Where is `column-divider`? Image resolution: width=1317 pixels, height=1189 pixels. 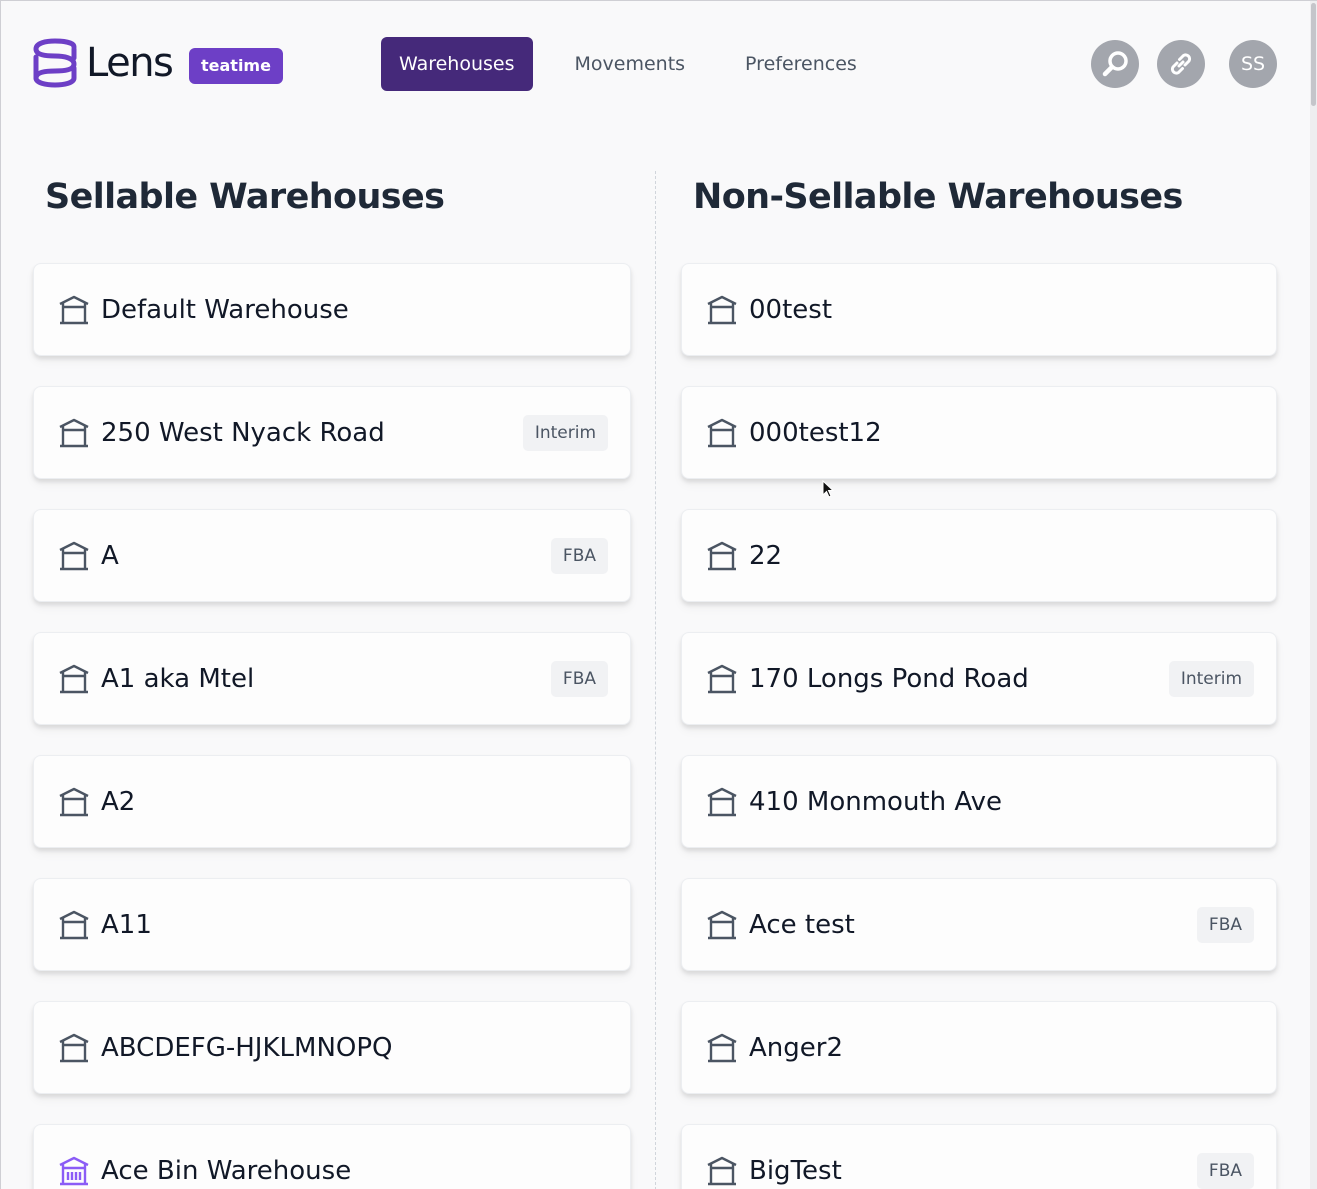
column-divider is located at coordinates (655, 680).